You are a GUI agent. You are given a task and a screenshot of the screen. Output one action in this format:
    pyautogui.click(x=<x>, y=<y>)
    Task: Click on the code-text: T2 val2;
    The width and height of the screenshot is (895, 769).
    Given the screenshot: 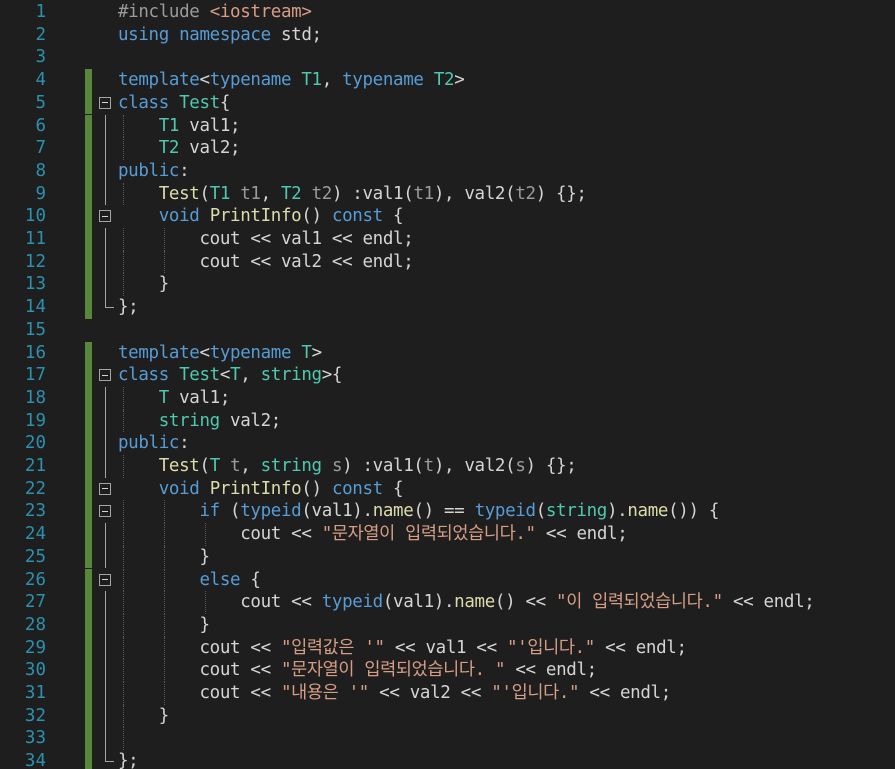 What is the action you would take?
    pyautogui.click(x=179, y=148)
    